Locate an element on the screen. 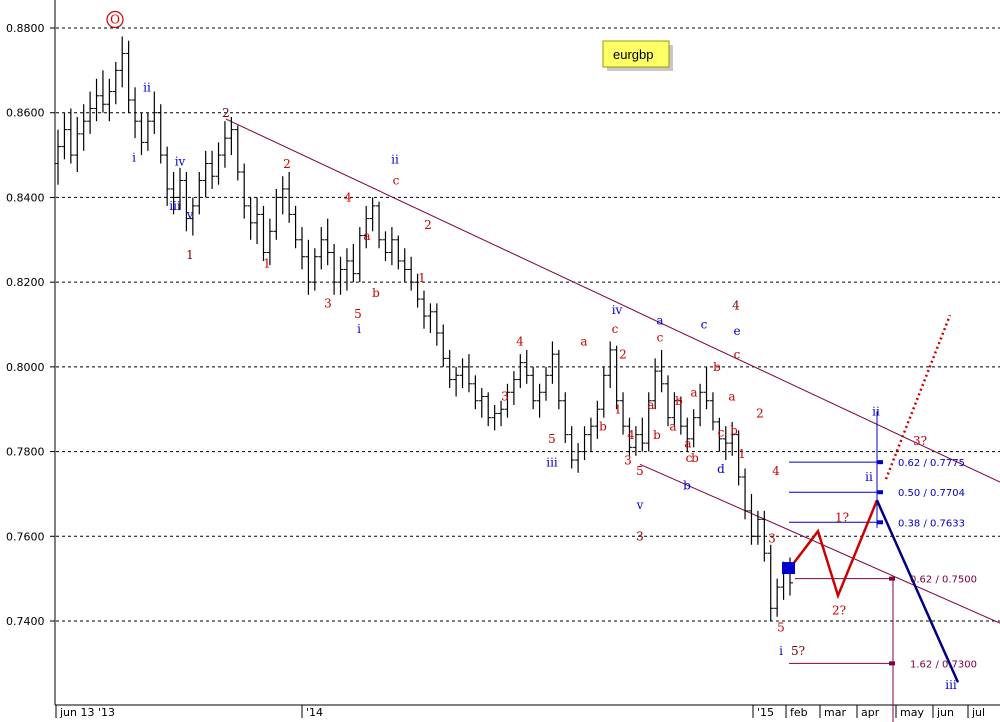 This screenshot has height=722, width=1000. current-position-marker is located at coordinates (788, 568).